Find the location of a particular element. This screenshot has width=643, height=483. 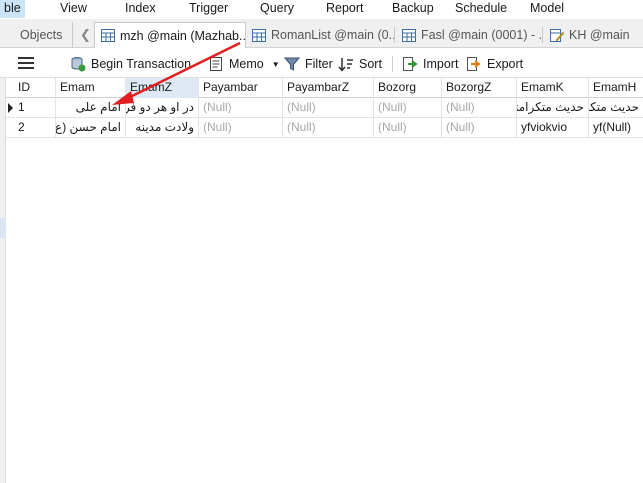

column-header-payambarz: PayambarZ is located at coordinates (328, 88).